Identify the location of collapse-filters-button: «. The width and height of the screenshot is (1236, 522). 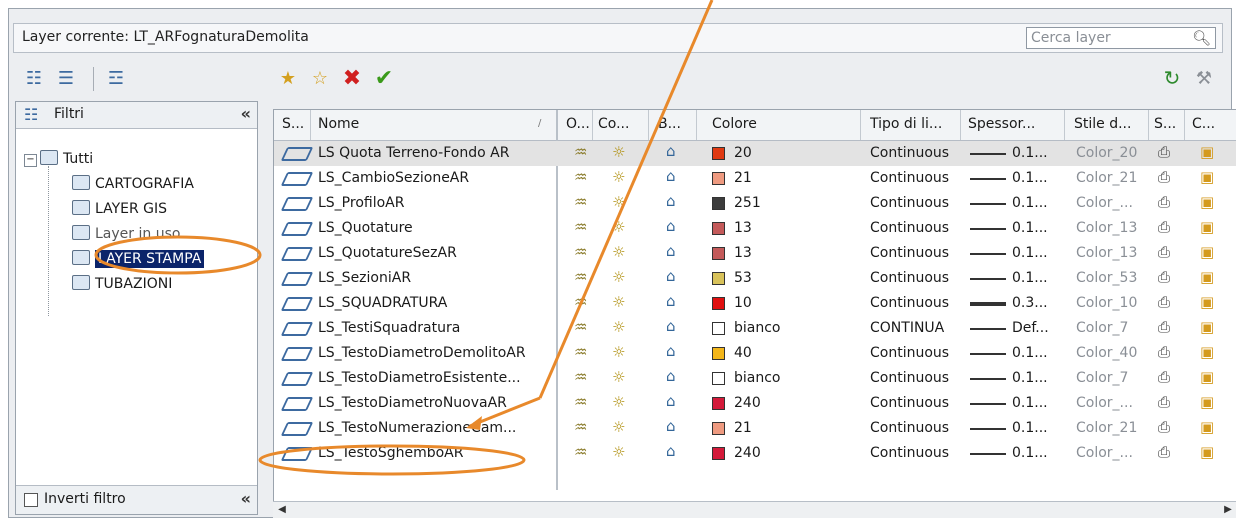
(246, 113).